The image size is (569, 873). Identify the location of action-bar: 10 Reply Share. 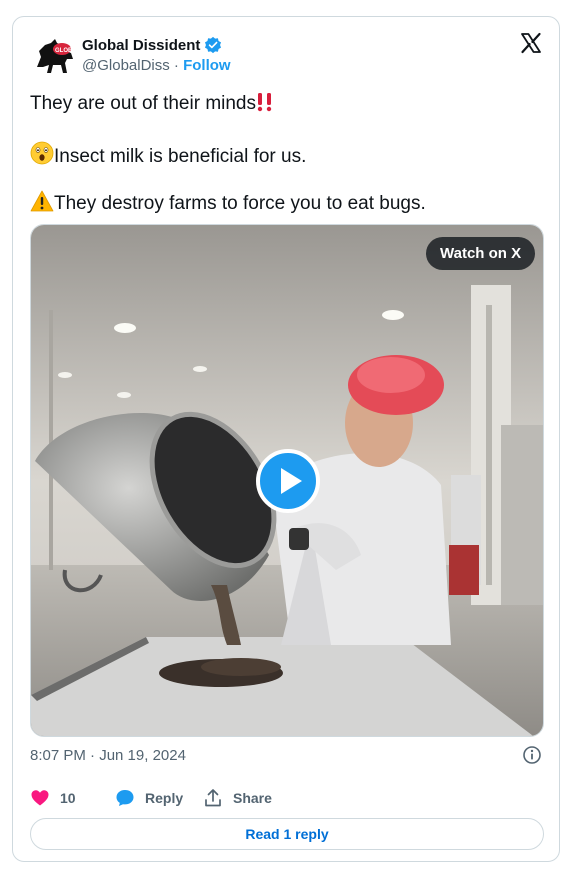
(151, 798).